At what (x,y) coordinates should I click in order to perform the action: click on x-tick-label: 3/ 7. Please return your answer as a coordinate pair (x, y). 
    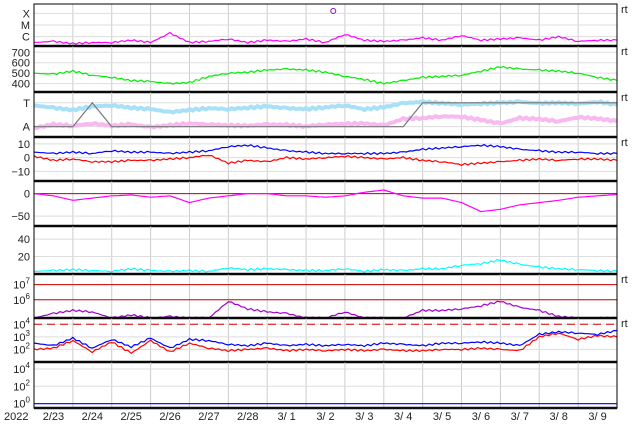
    Looking at the image, I should click on (520, 417).